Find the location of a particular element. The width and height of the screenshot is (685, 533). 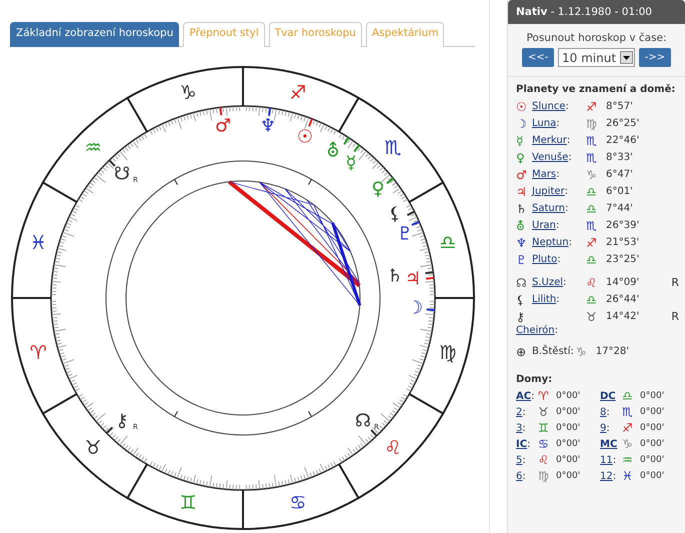

fortune-icon: ⊕ is located at coordinates (524, 352).